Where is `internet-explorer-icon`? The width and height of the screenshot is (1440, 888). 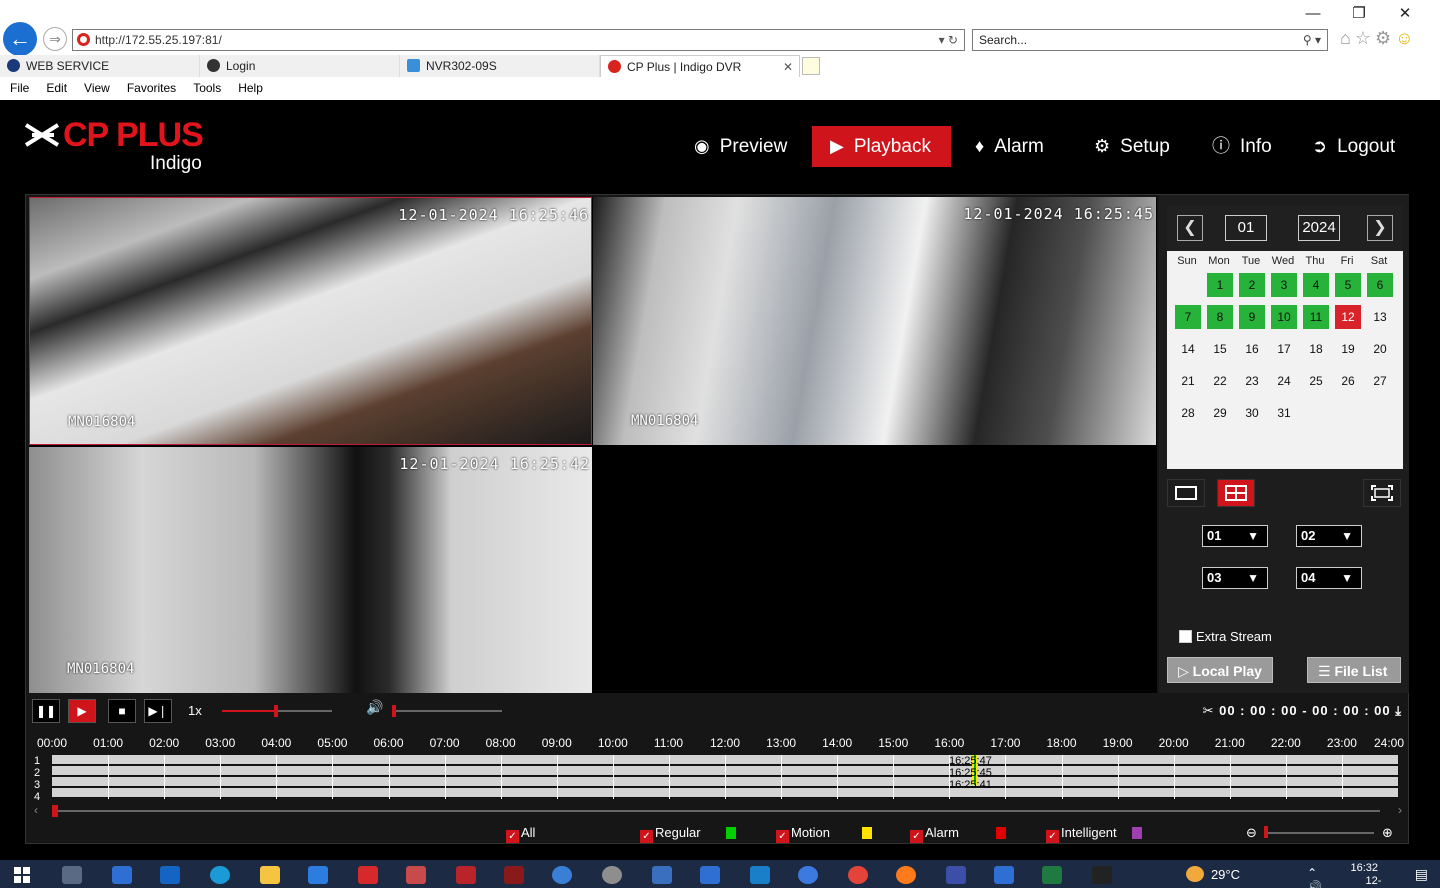
internet-explorer-icon is located at coordinates (562, 875).